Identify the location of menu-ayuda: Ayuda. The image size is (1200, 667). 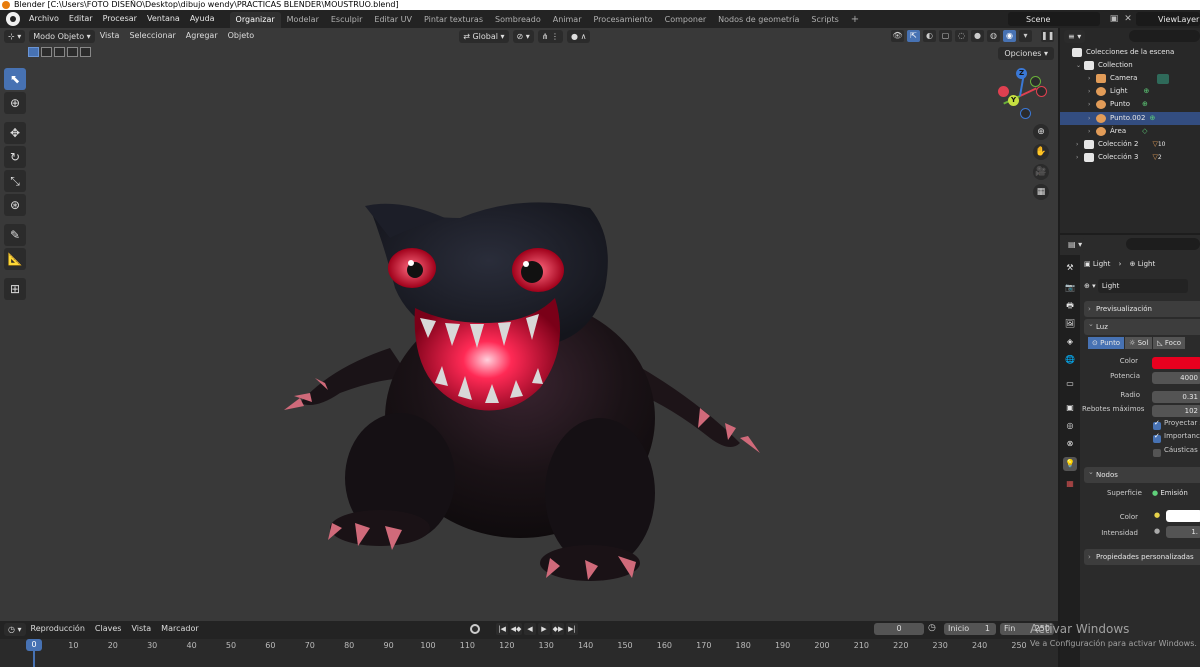
(202, 19).